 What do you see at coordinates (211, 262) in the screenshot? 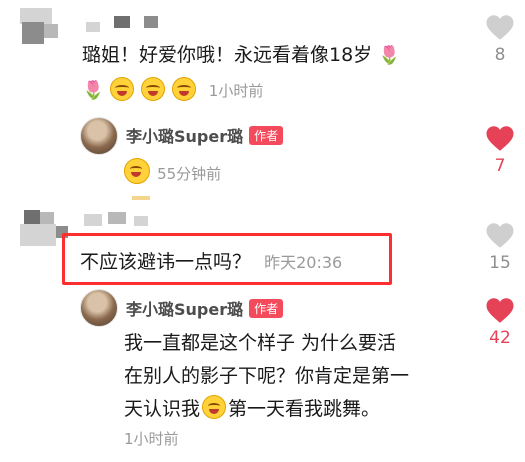
I see `comment-text: 不应该避讳一点吗？ 昨天20:36` at bounding box center [211, 262].